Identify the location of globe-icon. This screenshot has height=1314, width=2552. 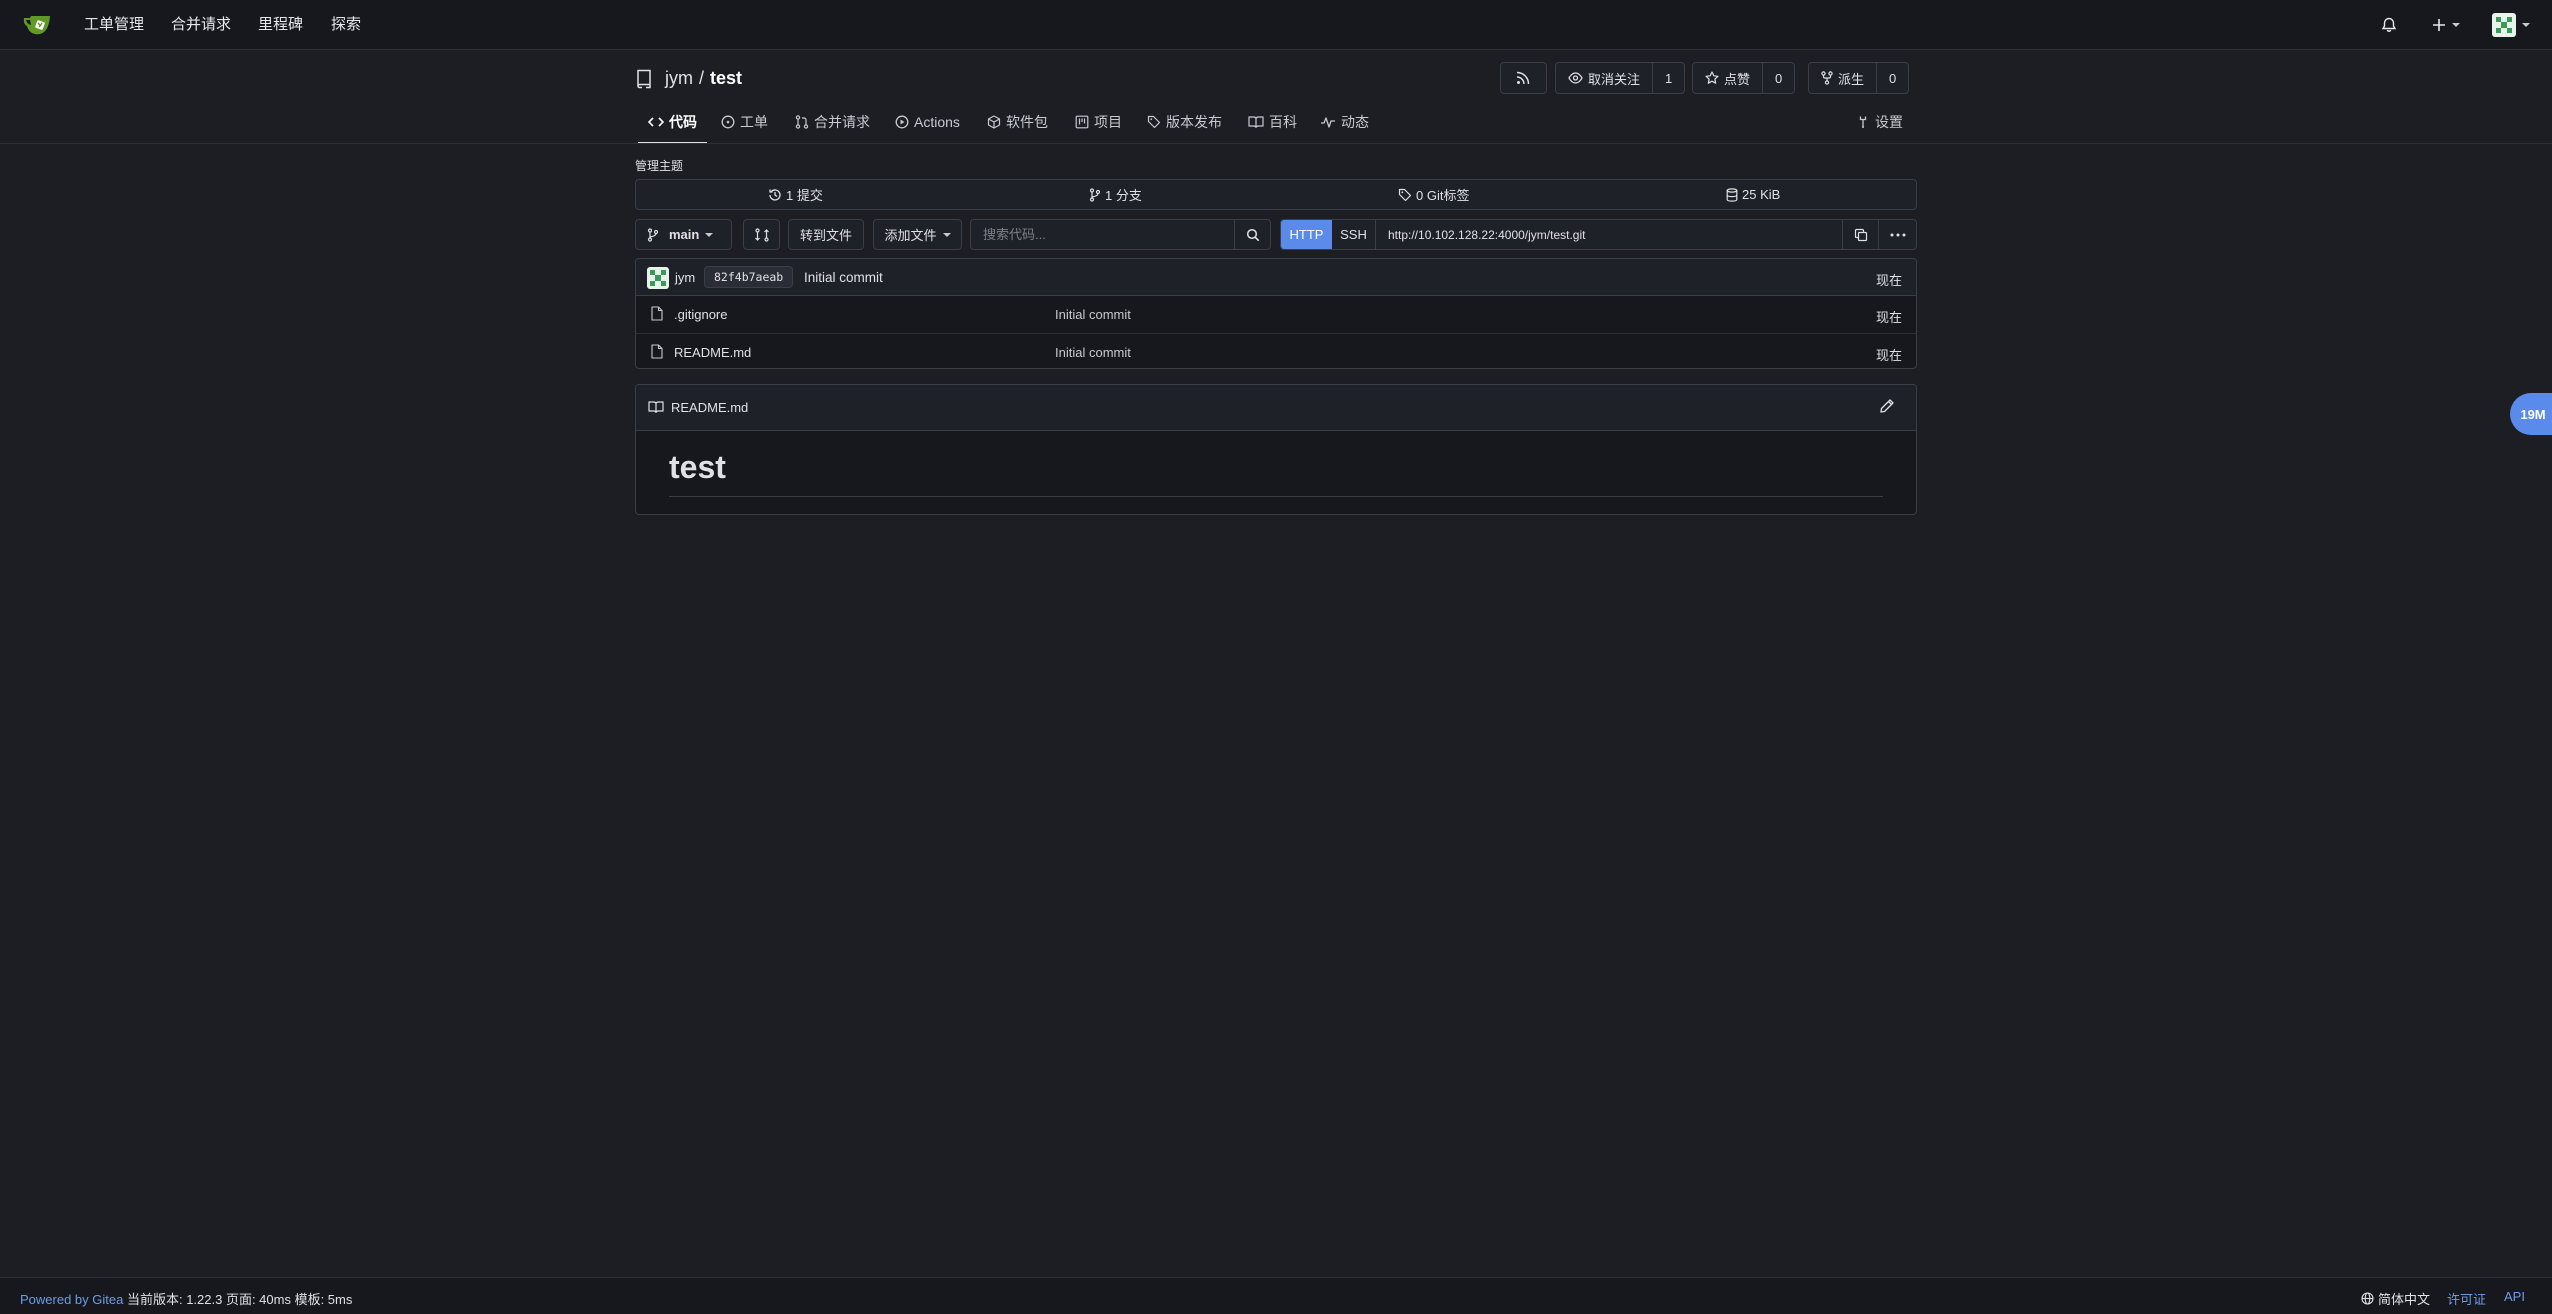
(2367, 1298).